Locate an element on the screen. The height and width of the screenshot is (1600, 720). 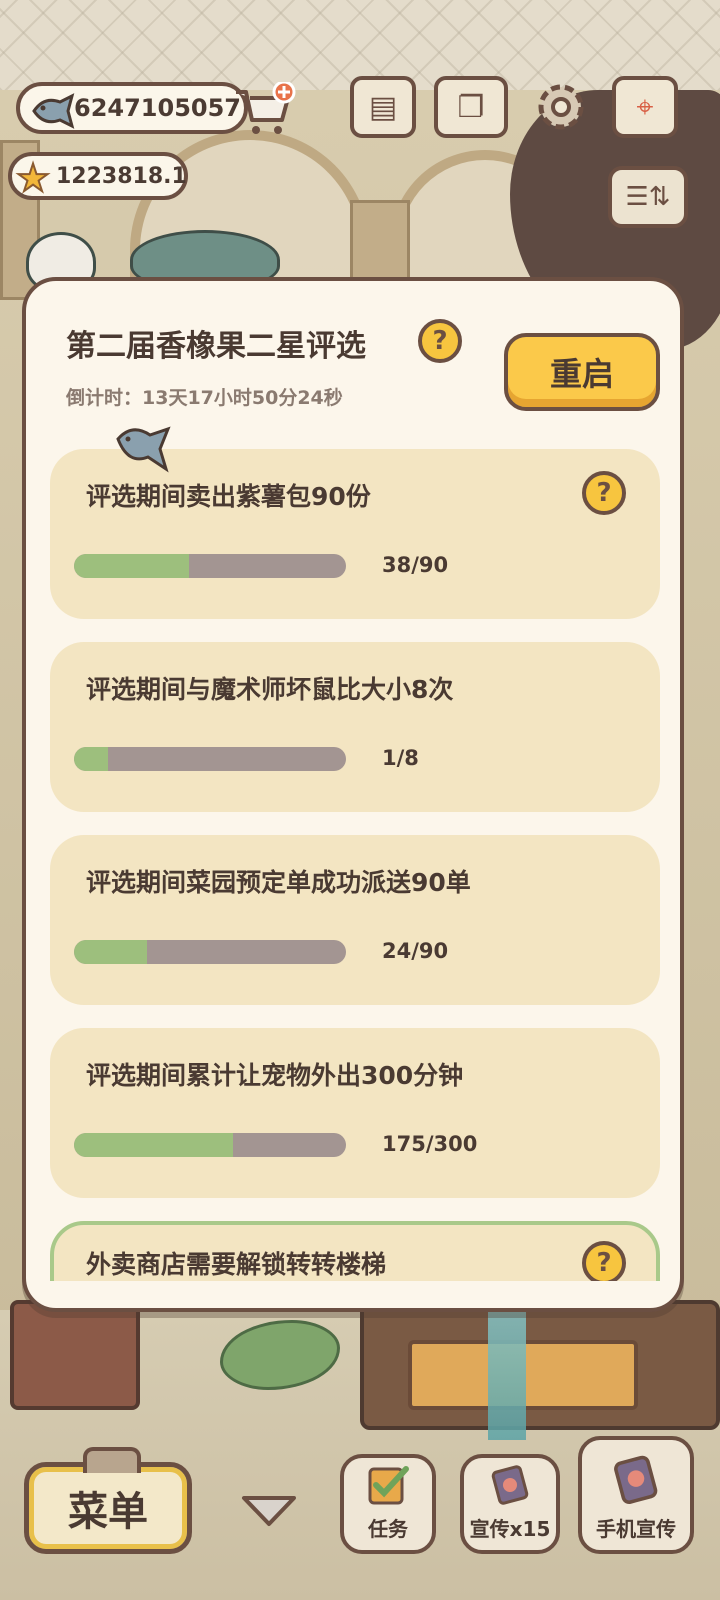
menu-button: 菜单 is located at coordinates (108, 1500).